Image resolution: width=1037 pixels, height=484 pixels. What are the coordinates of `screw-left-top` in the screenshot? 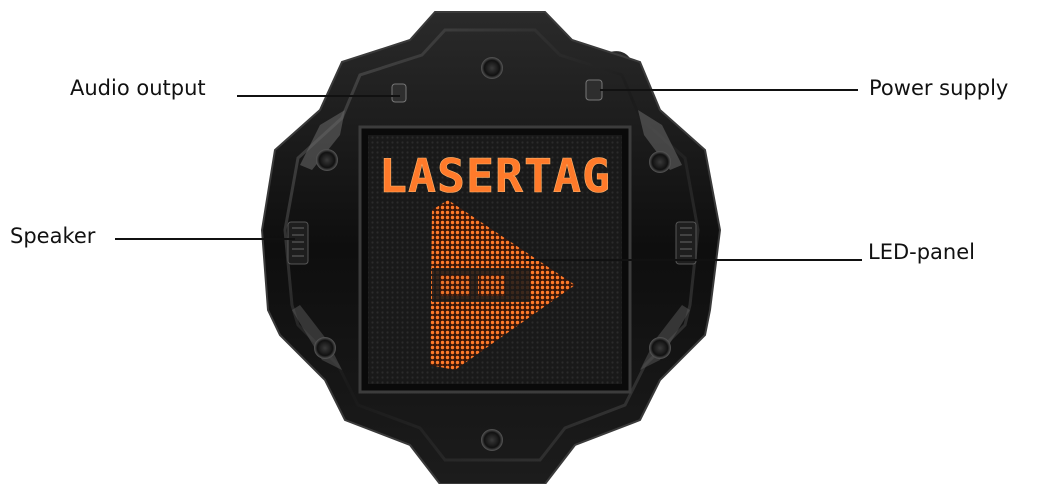 It's located at (327, 160).